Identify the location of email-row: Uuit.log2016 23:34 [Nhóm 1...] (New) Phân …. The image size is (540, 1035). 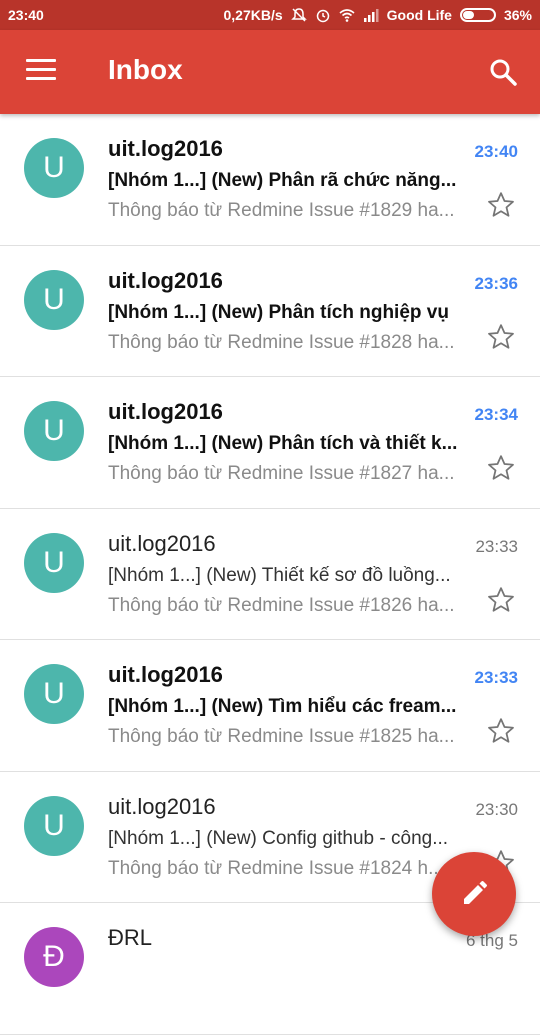
(270, 443).